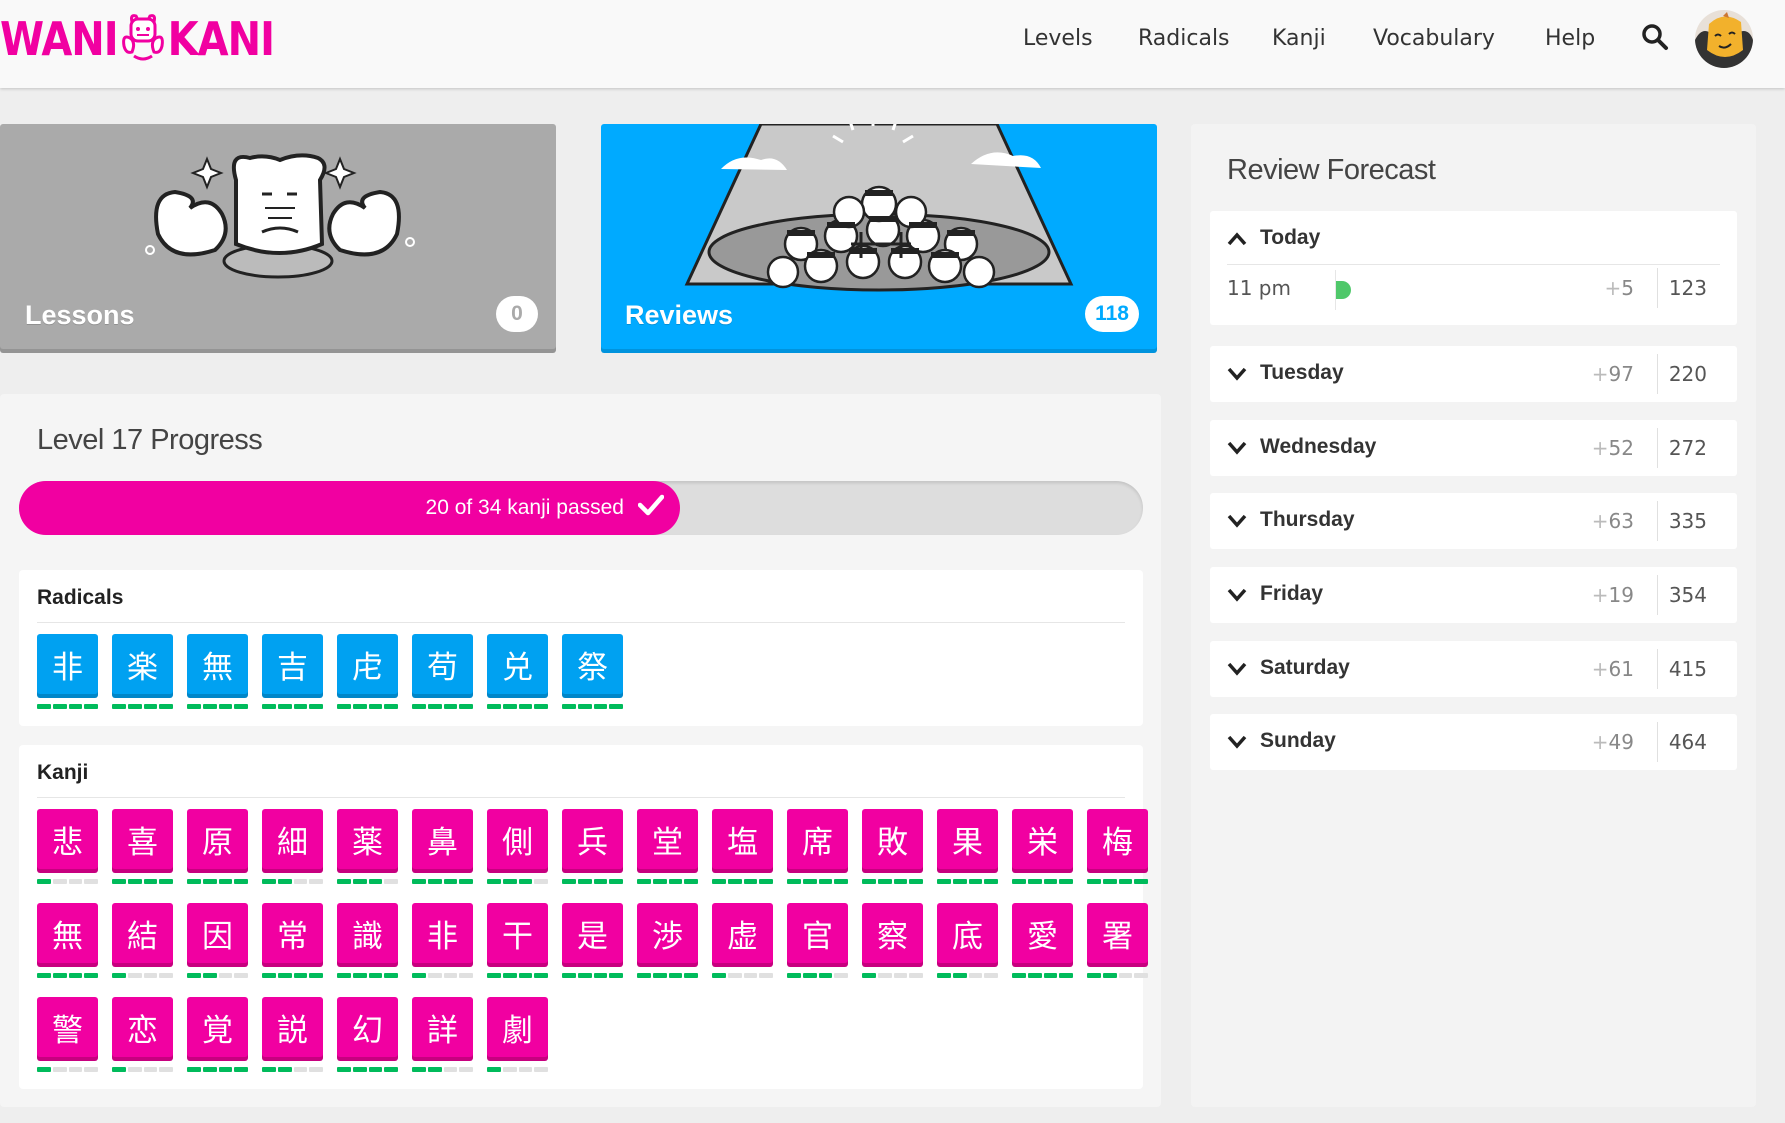  Describe the element at coordinates (1117, 933) in the screenshot. I see `kanji-tile: 署` at that location.